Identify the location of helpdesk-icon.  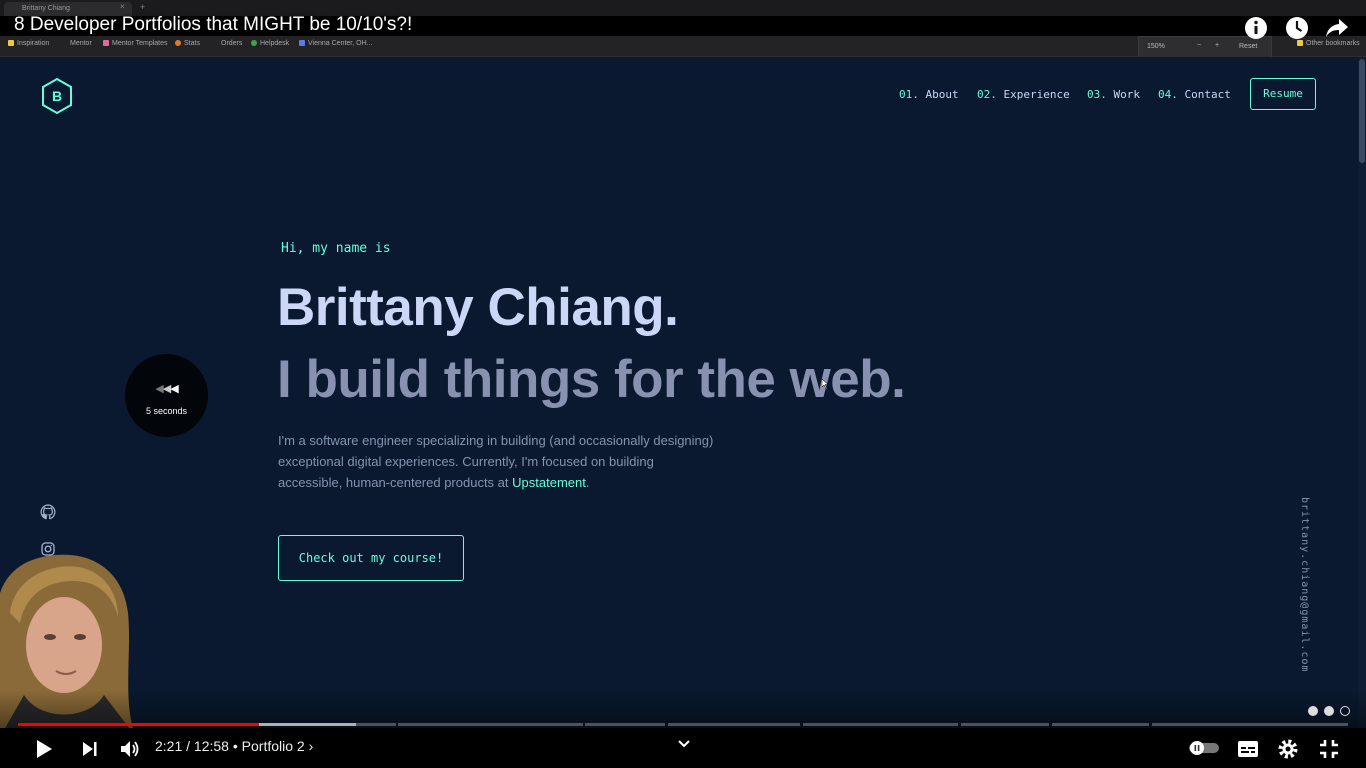
(254, 43).